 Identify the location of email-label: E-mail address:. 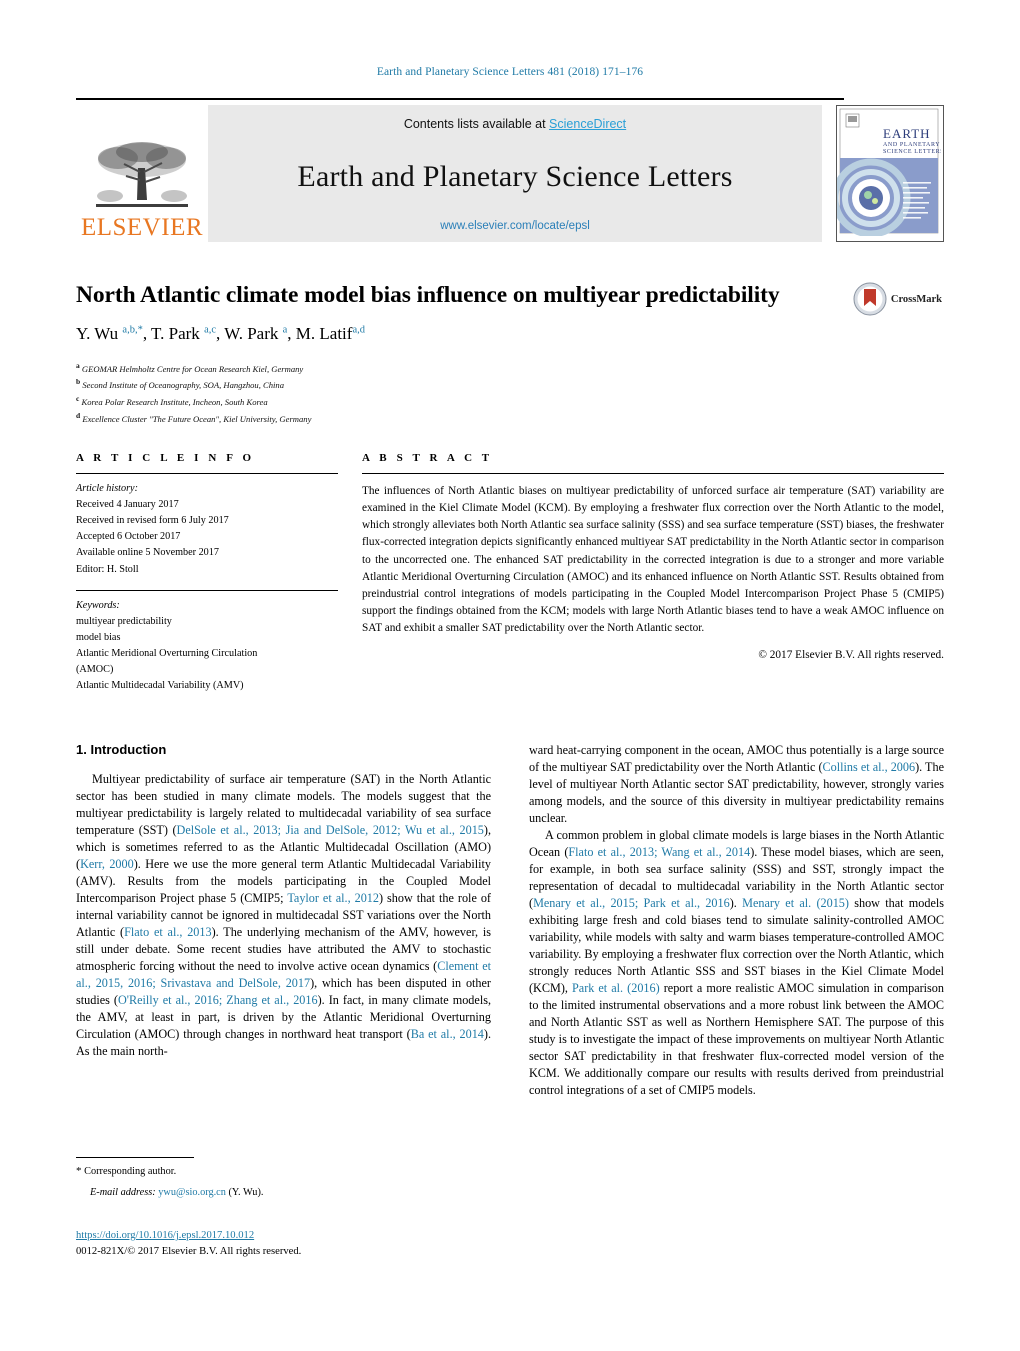
(123, 1192).